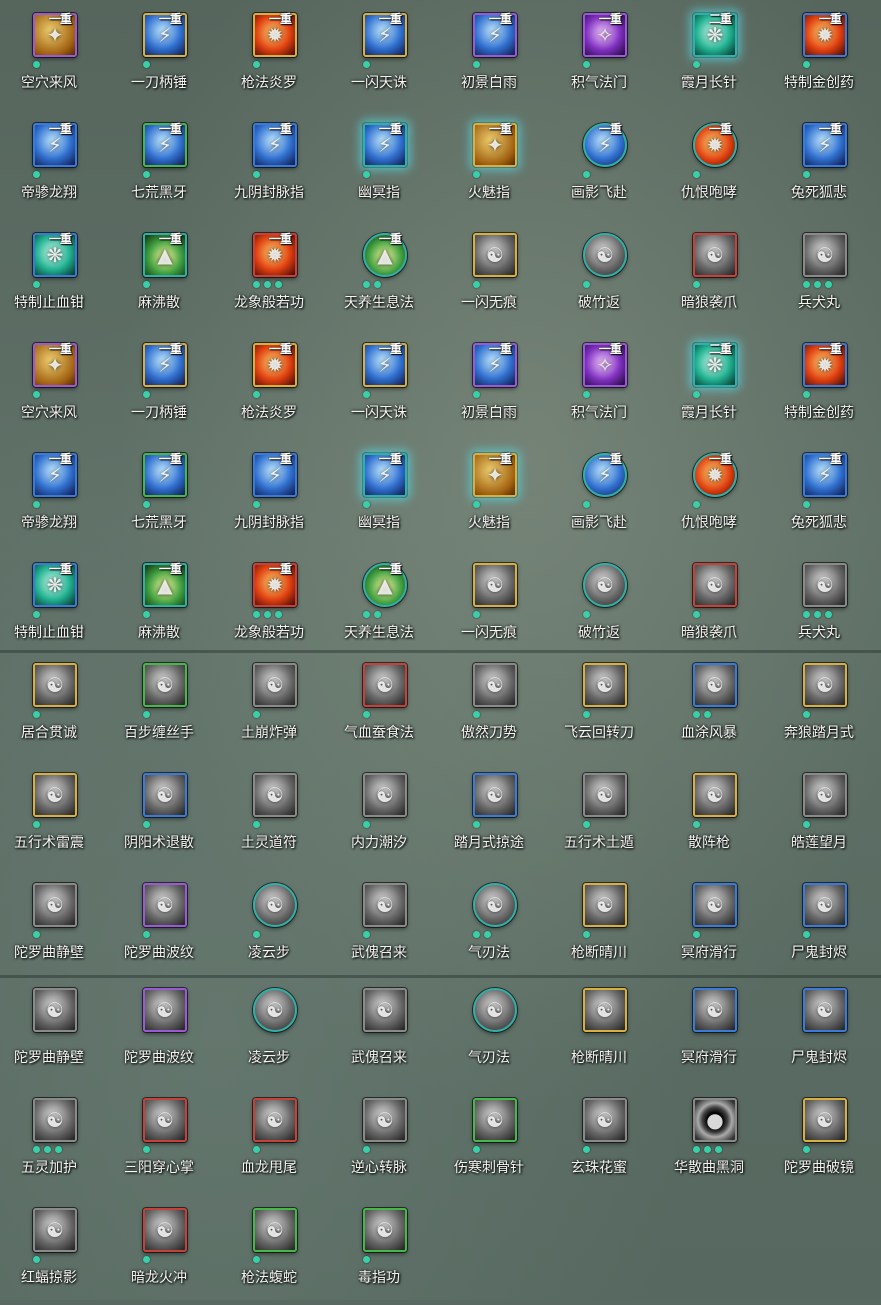 The height and width of the screenshot is (1305, 881). I want to click on skill-cell: ☯ 枪法蝮蛇, so click(269, 1250).